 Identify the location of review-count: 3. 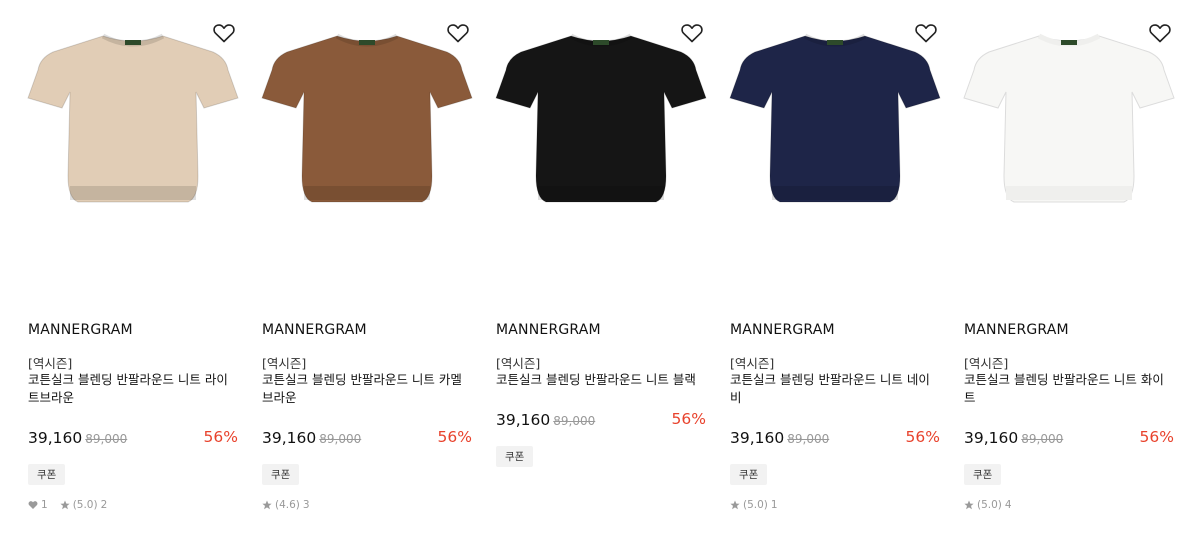
(306, 505).